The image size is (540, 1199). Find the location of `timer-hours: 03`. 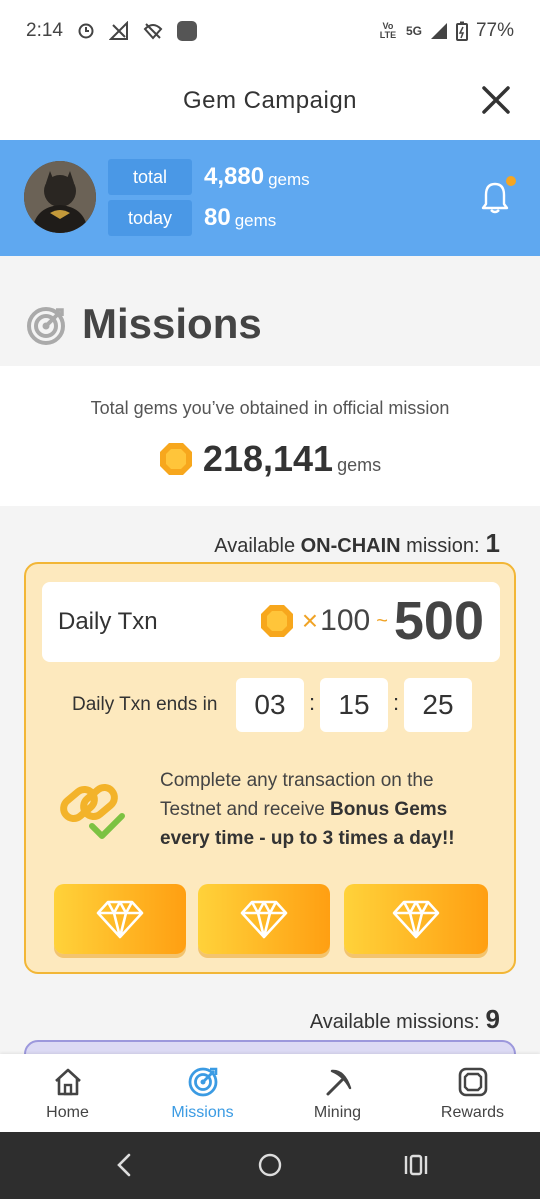

timer-hours: 03 is located at coordinates (270, 705).